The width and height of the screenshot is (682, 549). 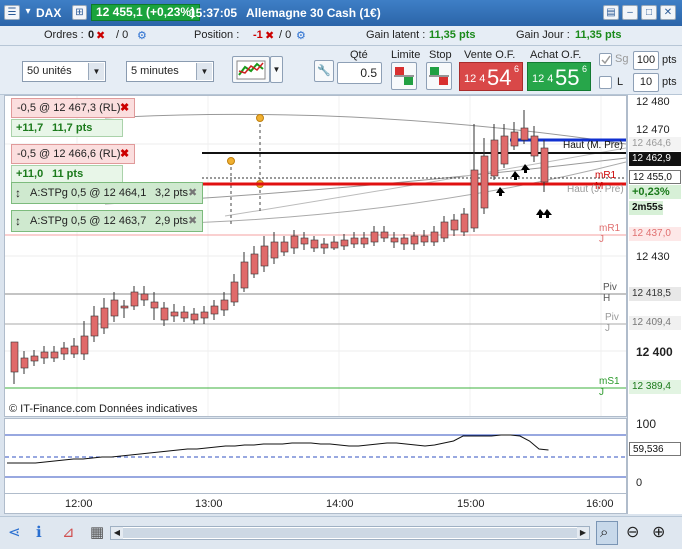 I want to click on zoom-in-icon: ⊕, so click(x=658, y=532).